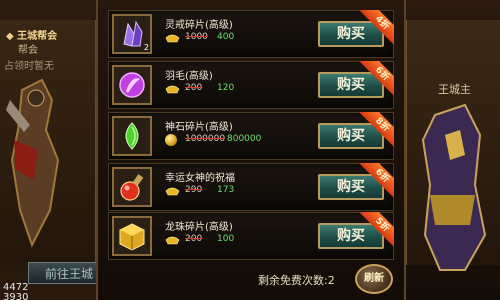 The height and width of the screenshot is (300, 500). I want to click on gold-coin-icon, so click(171, 140).